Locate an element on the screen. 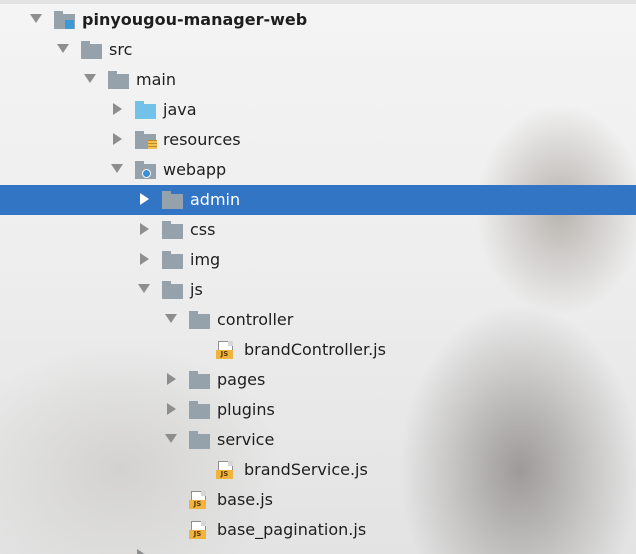 This screenshot has height=554, width=636. tree-item-label: base.js is located at coordinates (245, 499).